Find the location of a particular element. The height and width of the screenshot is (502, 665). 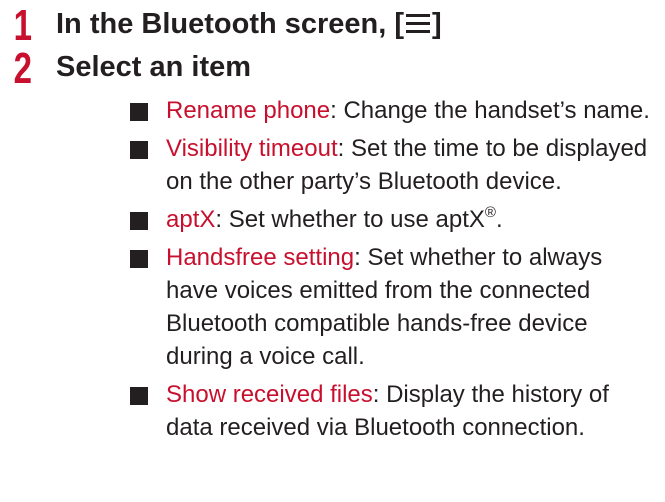

step-title: In the Bluetooth screen, [] is located at coordinates (249, 24).